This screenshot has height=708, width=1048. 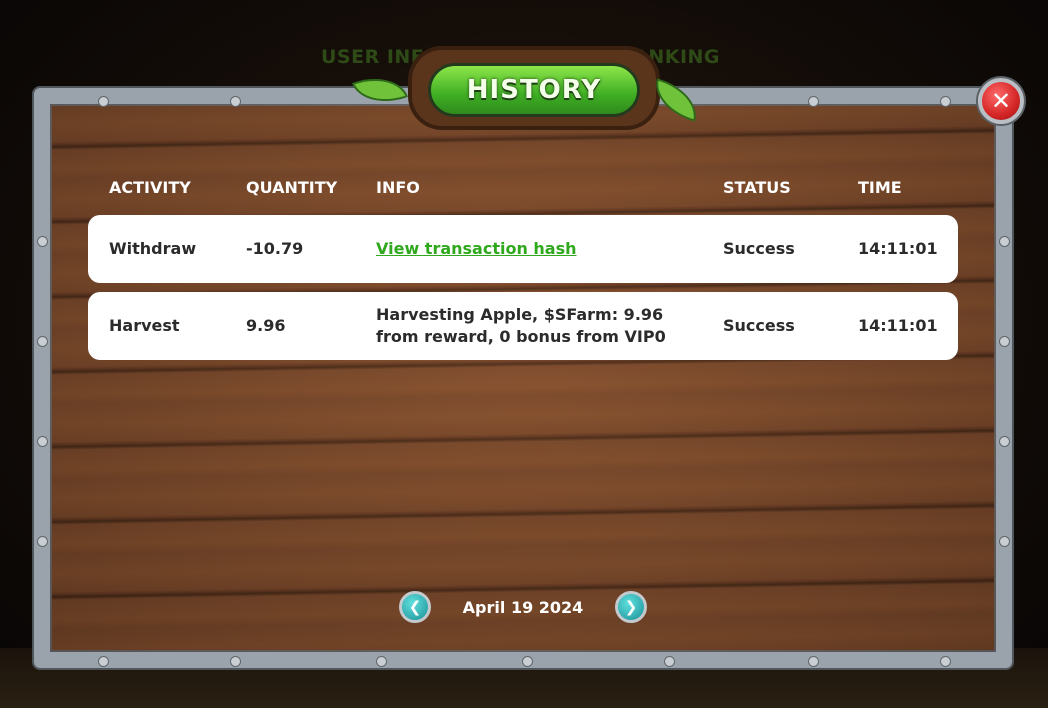 I want to click on next-day-button: ❯, so click(x=631, y=607).